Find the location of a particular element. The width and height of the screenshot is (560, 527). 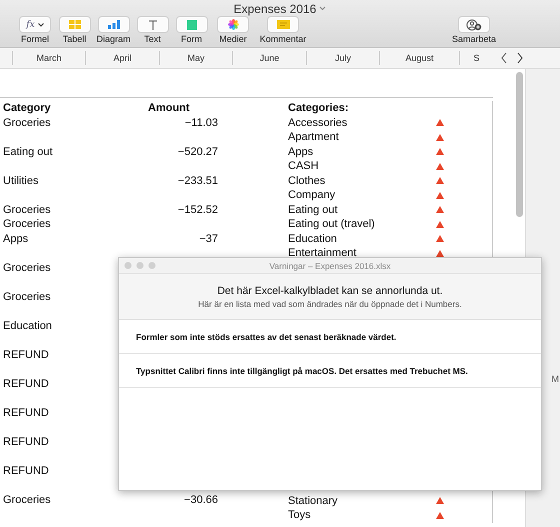

warning-text: Formler som inte stöds ersattes av det senast beräknade värdet. is located at coordinates (266, 337).